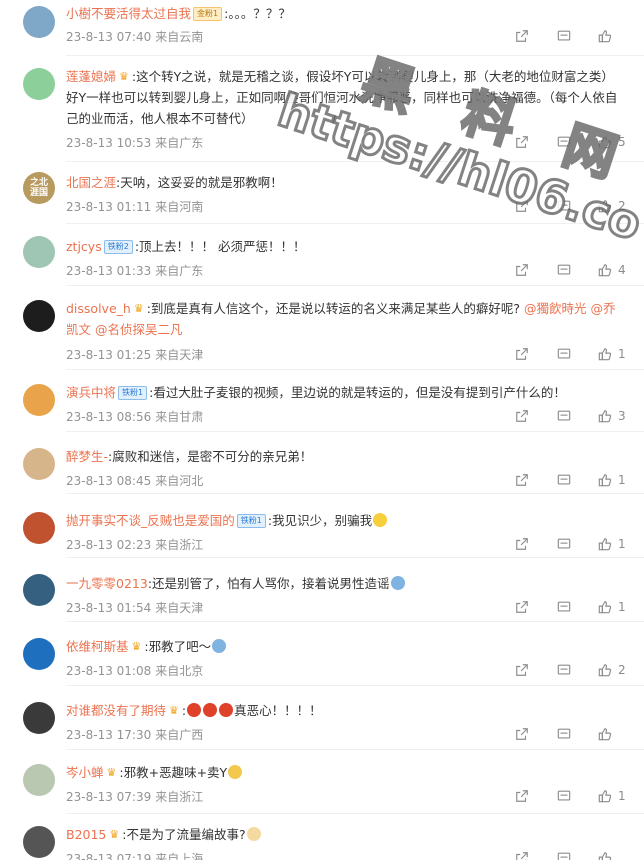 This screenshot has width=644, height=860. I want to click on comment-date: 23-8-13 07:19, so click(109, 856).